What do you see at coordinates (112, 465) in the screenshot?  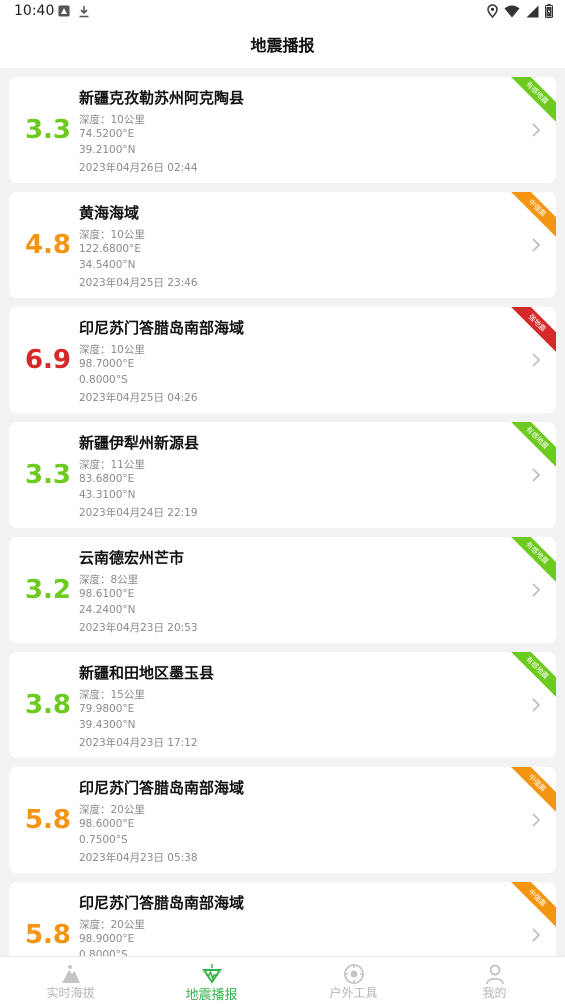 I see `quake-depth: 深度：11公里` at bounding box center [112, 465].